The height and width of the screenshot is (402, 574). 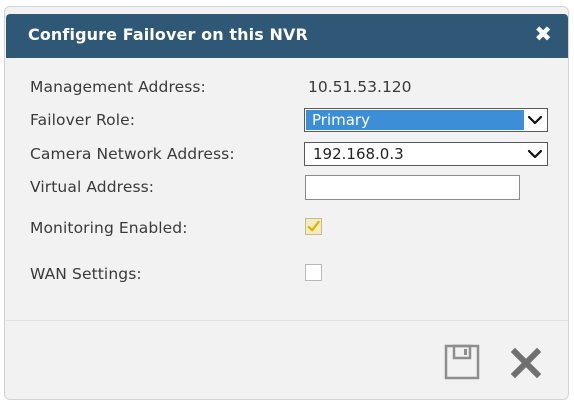 I want to click on camera-network-address-selected-value: 192.168.0.3, so click(x=358, y=154).